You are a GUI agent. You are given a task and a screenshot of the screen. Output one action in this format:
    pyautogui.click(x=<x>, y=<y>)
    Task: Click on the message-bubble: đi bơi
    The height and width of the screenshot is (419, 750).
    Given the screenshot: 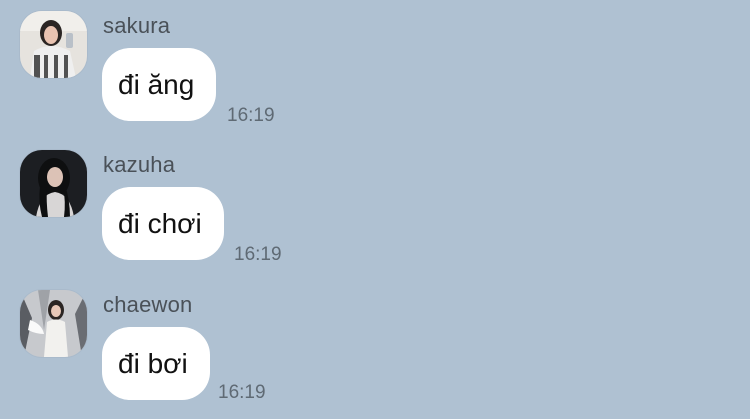 What is the action you would take?
    pyautogui.click(x=156, y=363)
    